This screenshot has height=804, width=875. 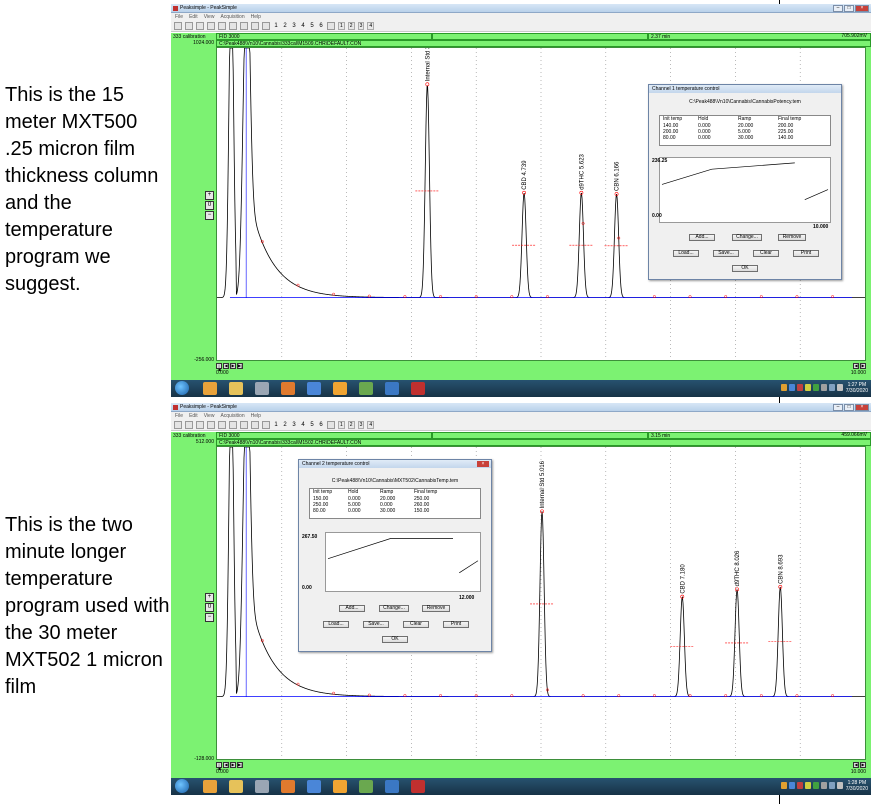 I want to click on clock: 1:27 PM 7/30/2020, so click(x=857, y=388).